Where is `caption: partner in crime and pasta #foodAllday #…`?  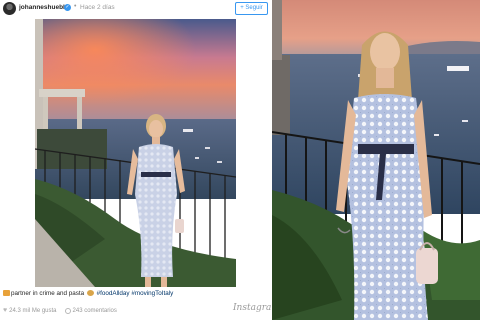
caption: partner in crime and pasta #foodAllday #… is located at coordinates (88, 293).